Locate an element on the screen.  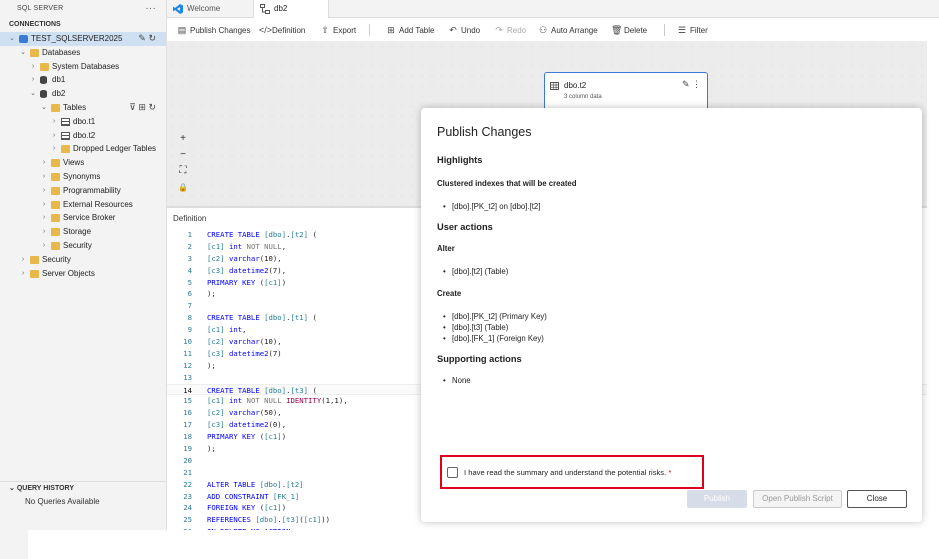
tab-welcome: Welcome is located at coordinates (210, 9).